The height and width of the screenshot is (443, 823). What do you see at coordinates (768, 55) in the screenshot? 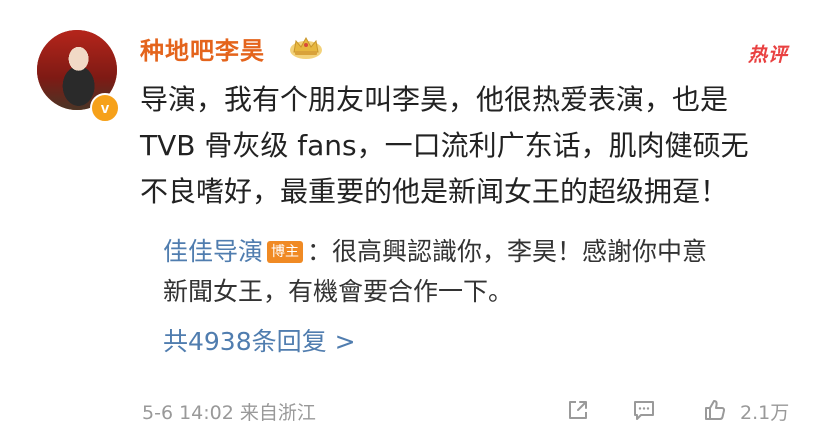
I see `hot-comment-badge: 热评` at bounding box center [768, 55].